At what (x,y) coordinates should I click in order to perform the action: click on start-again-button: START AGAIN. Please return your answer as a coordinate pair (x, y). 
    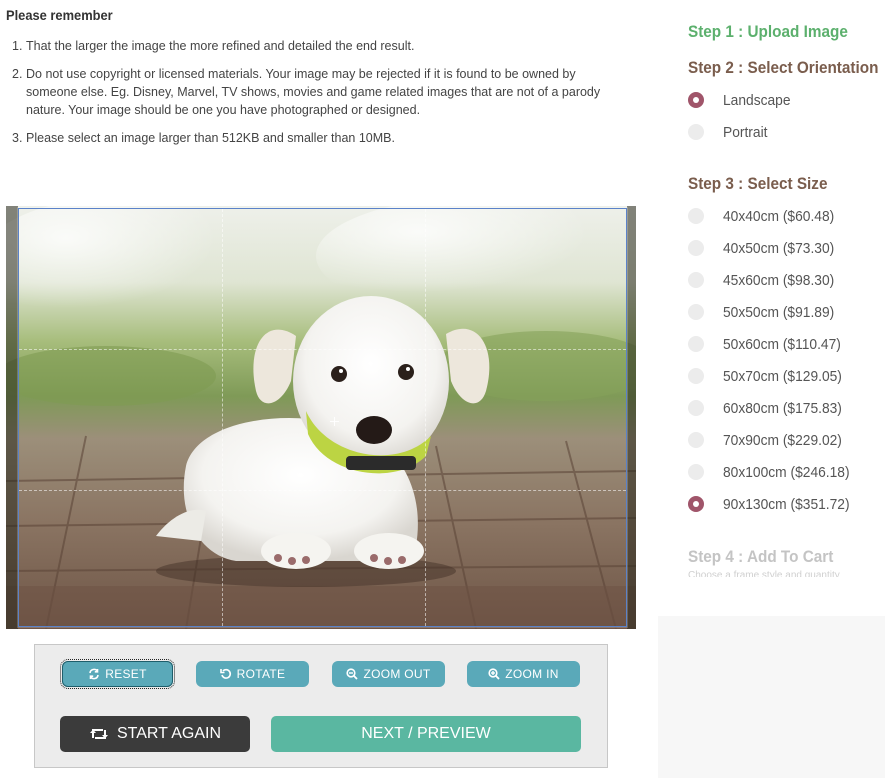
    Looking at the image, I should click on (155, 734).